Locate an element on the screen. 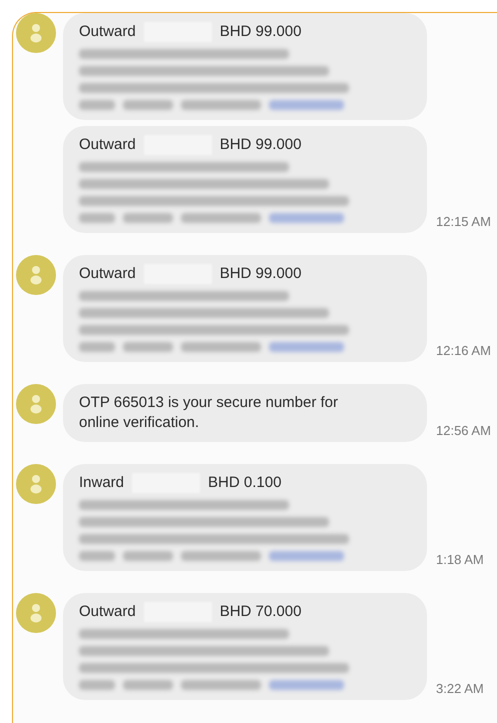 Image resolution: width=497 pixels, height=723 pixels. message-time: 1:18 AM is located at coordinates (460, 559).